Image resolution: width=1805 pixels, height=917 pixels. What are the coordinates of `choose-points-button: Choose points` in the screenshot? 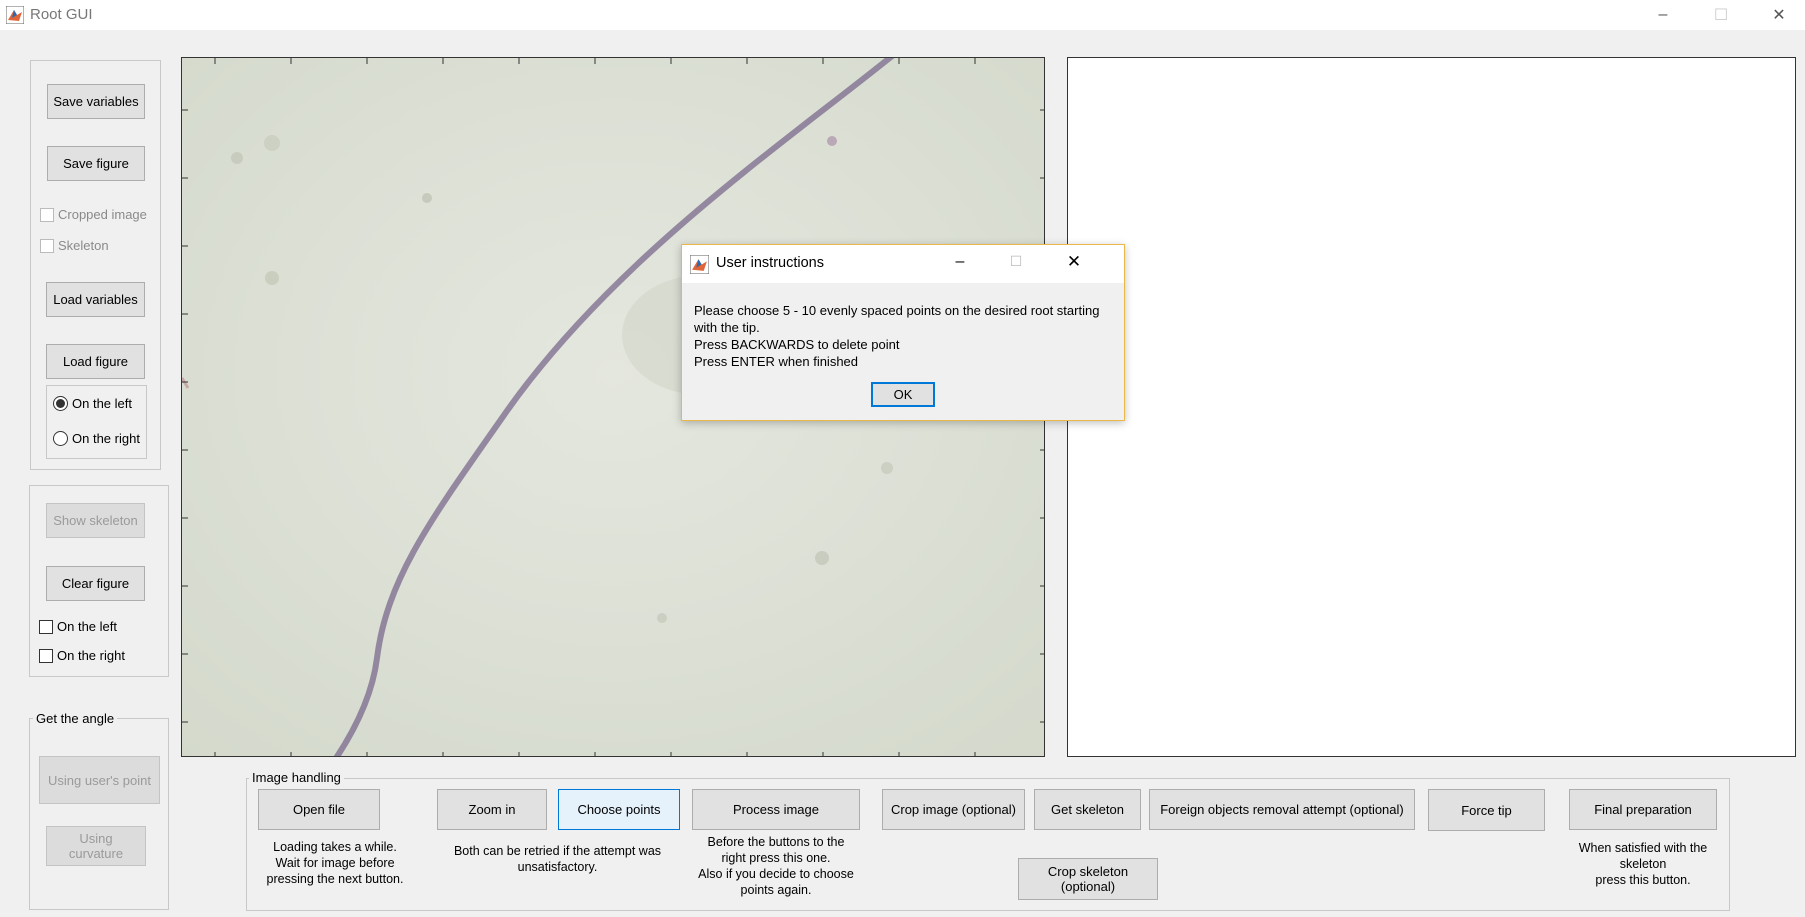 It's located at (619, 809).